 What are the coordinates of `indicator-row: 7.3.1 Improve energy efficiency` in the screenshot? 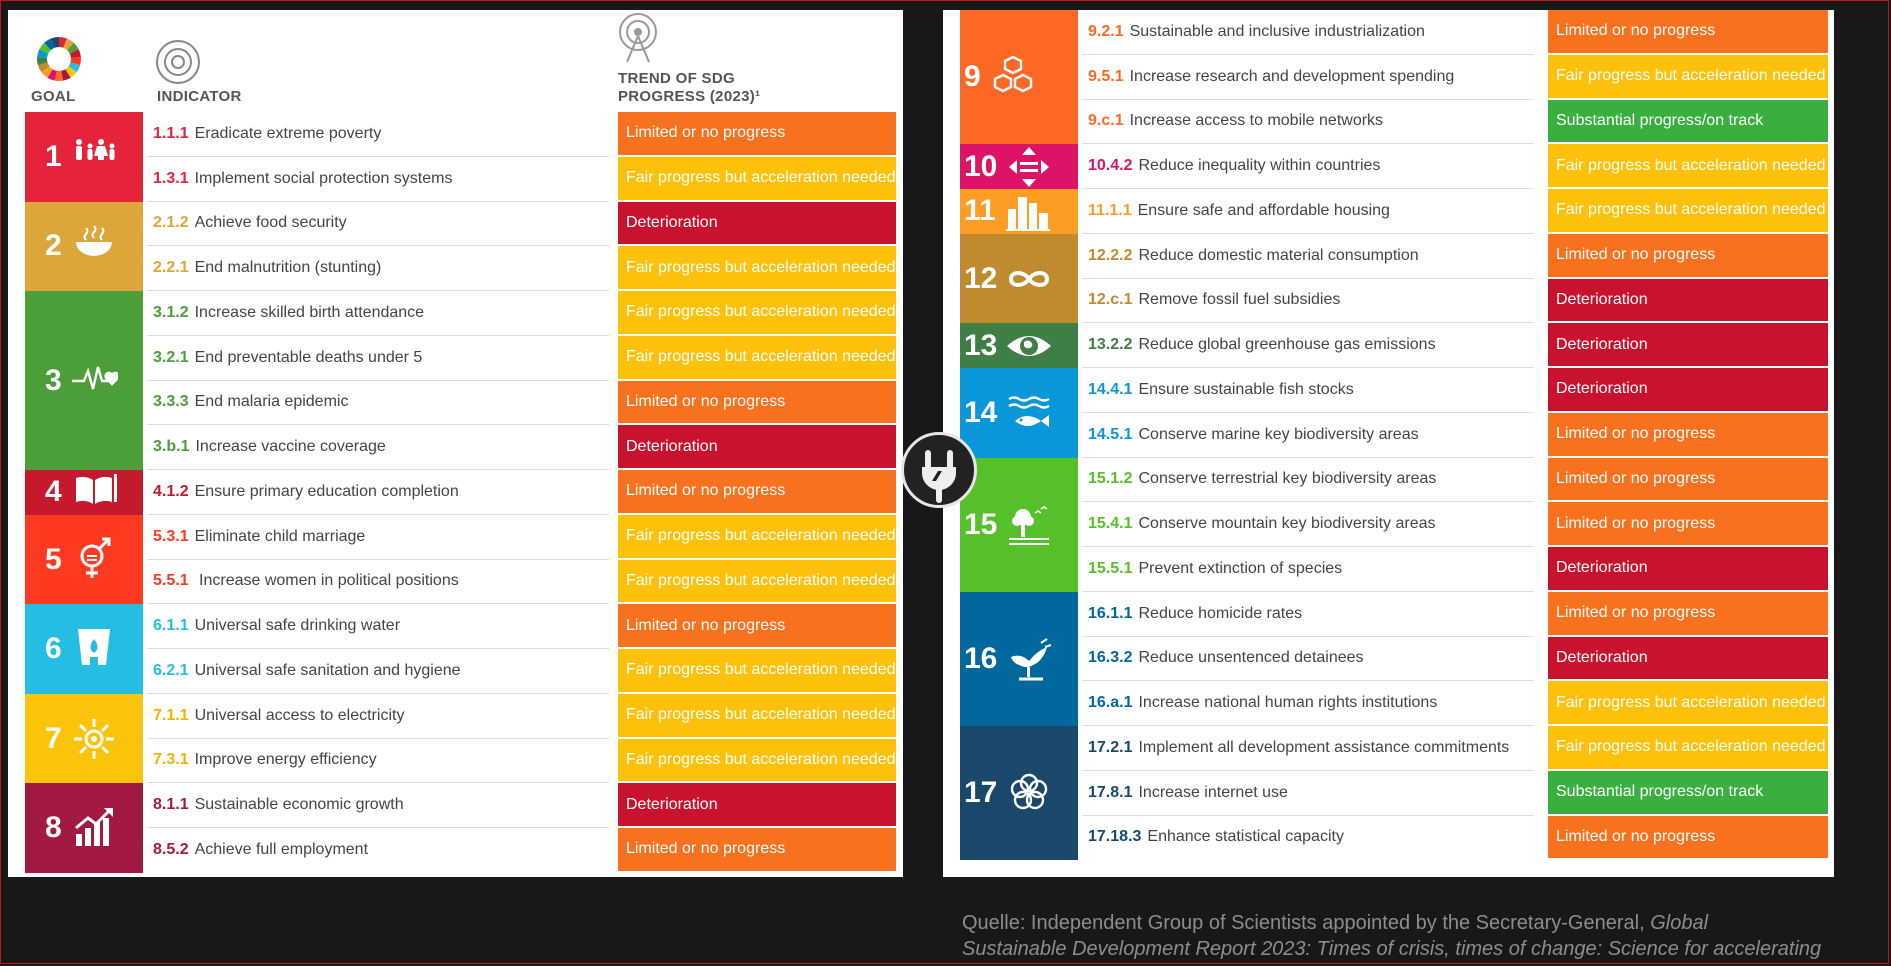 It's located at (265, 761).